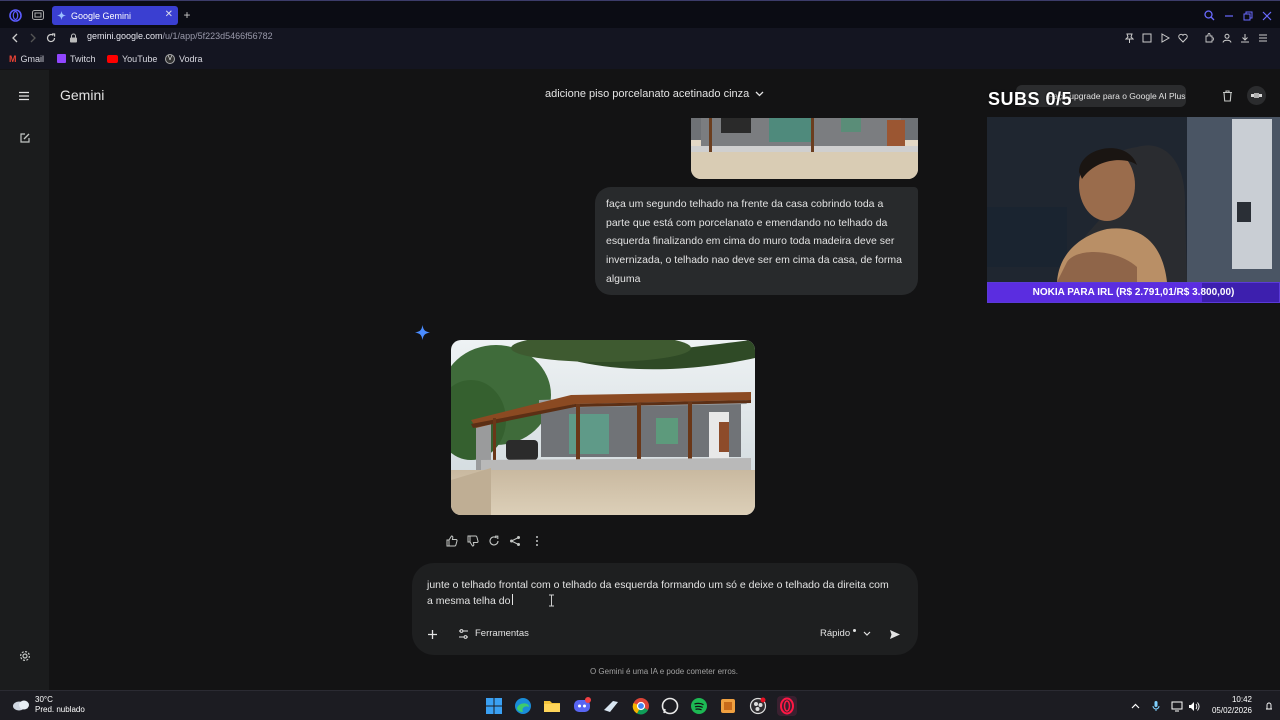  I want to click on minimize-icon, so click(1229, 16).